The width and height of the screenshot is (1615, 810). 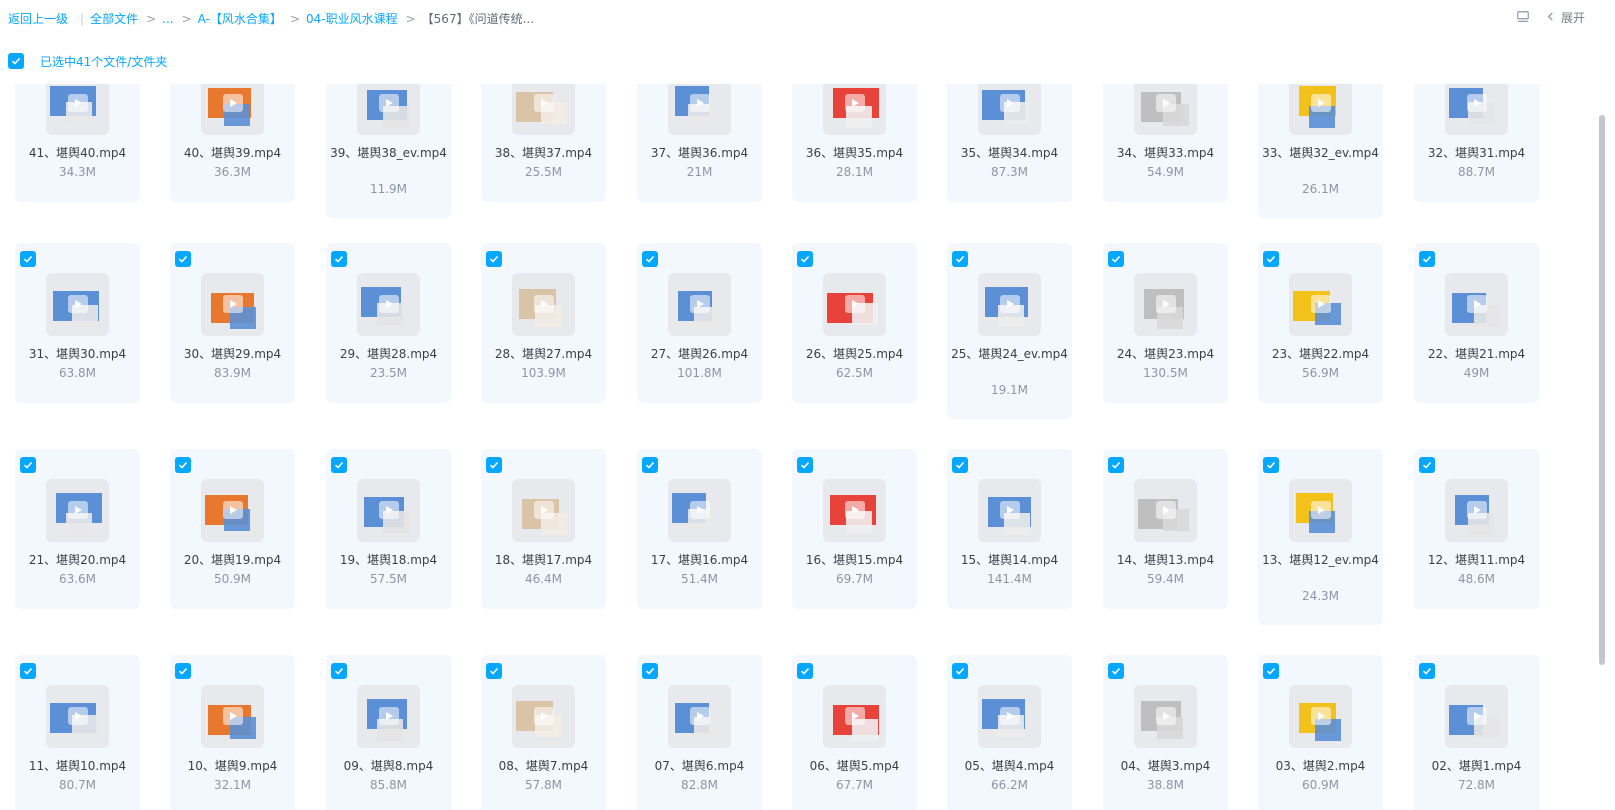 I want to click on file-card: 08、堪舆7.mp4 57.8M, so click(x=543, y=732).